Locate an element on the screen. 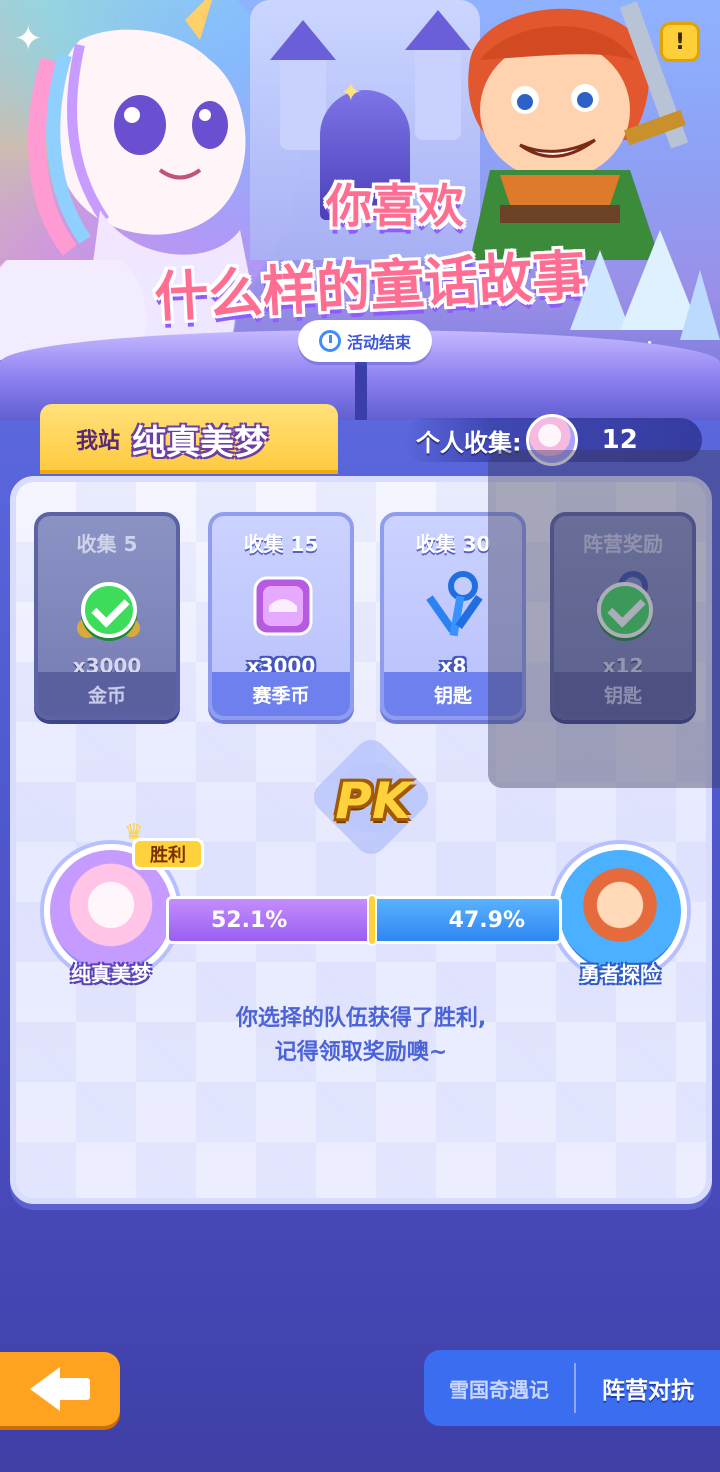 Image resolution: width=720 pixels, height=1472 pixels. team-name-right: 勇者探险 is located at coordinates (620, 974).